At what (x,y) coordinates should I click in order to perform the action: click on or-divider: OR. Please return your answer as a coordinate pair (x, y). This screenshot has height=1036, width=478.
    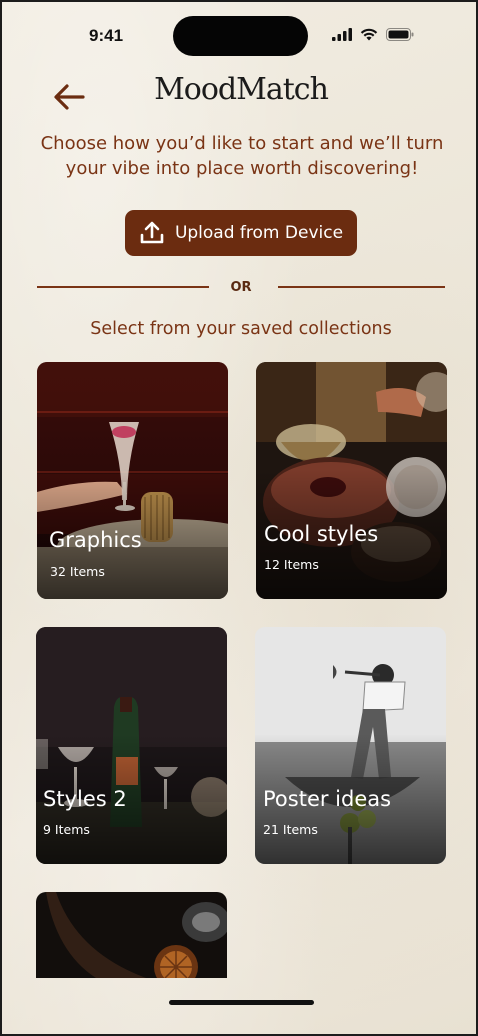
    Looking at the image, I should click on (241, 287).